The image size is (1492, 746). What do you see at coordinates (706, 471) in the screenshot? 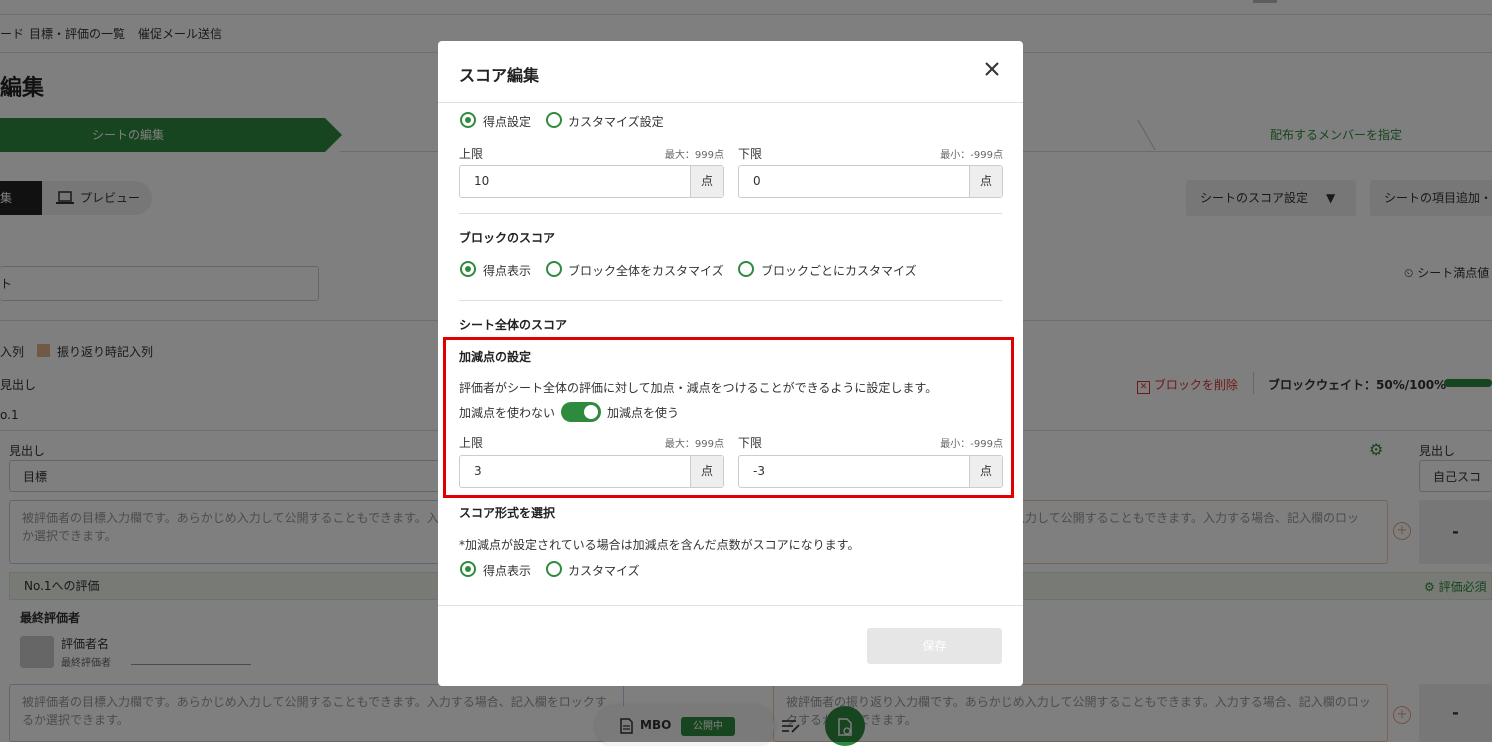
I see `adjust-upper-unit: 点` at bounding box center [706, 471].